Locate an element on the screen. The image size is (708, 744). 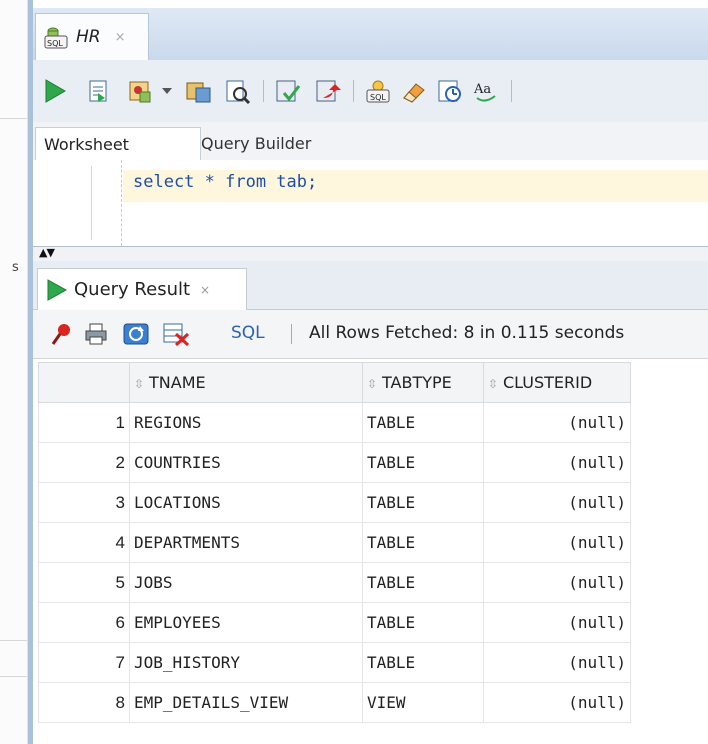
column-header-label: TABTYPE is located at coordinates (417, 382).